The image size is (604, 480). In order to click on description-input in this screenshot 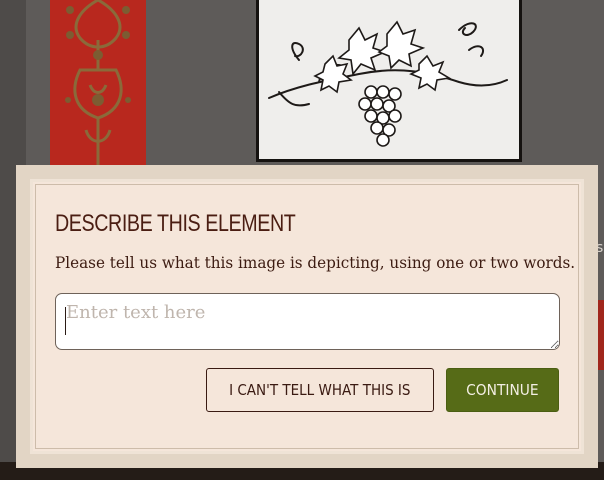, I will do `click(307, 321)`.